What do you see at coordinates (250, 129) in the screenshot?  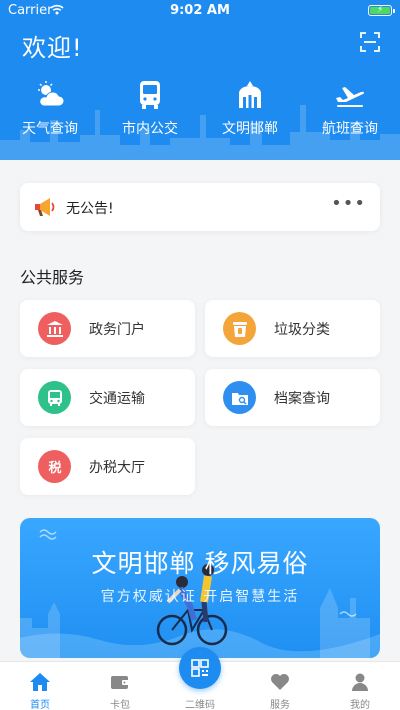 I see `quick-link-label: 文明邯郸` at bounding box center [250, 129].